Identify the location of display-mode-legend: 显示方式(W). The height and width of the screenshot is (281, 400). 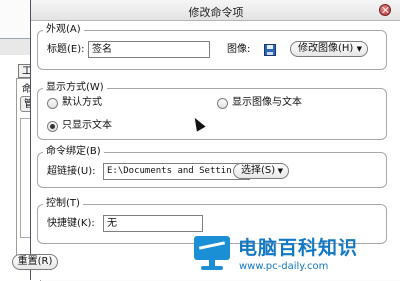
(75, 88).